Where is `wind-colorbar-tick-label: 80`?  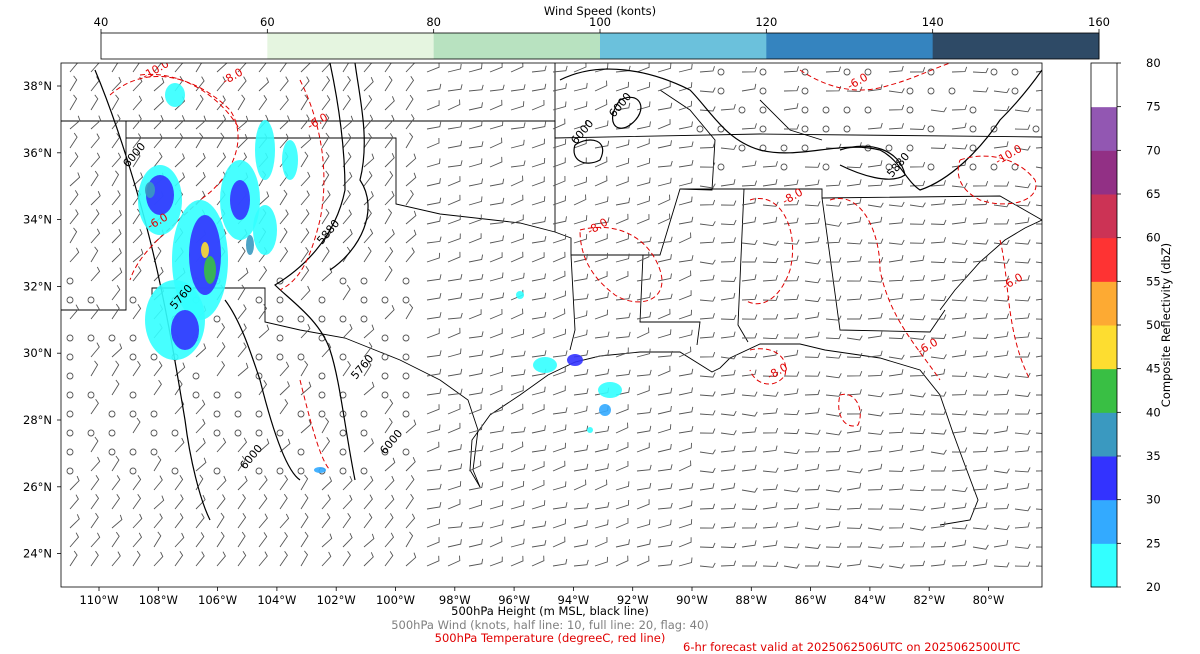 wind-colorbar-tick-label: 80 is located at coordinates (433, 22).